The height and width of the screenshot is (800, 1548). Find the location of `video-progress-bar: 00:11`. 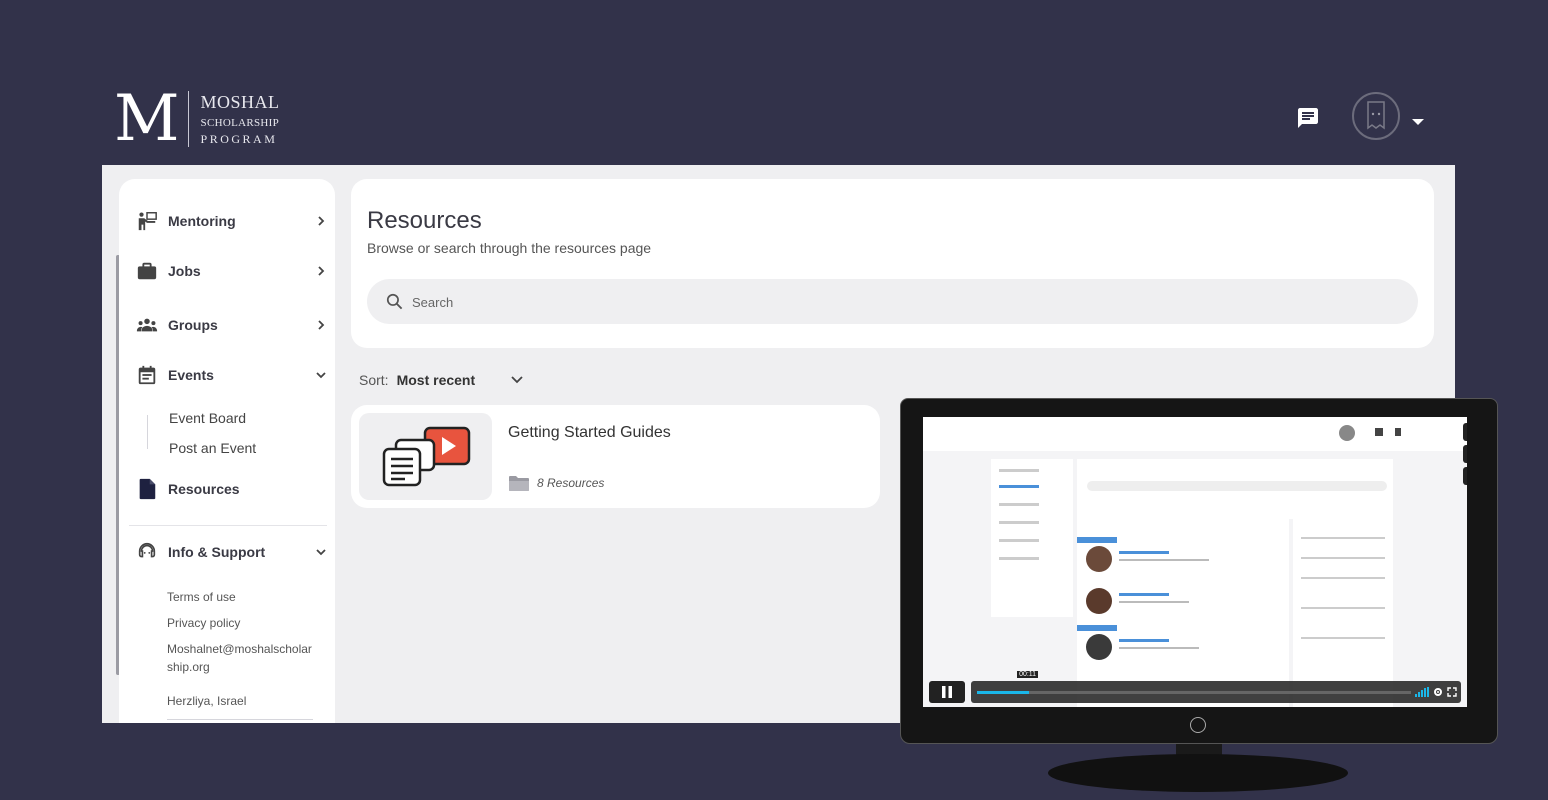

video-progress-bar: 00:11 is located at coordinates (1216, 687).